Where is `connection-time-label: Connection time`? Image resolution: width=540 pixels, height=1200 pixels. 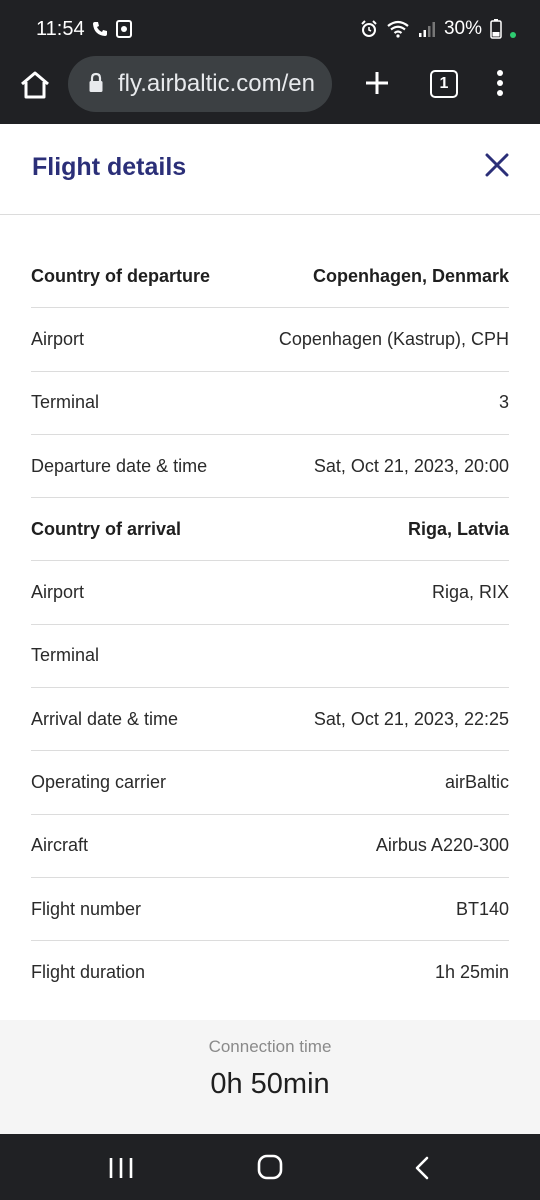
connection-time-label: Connection time is located at coordinates (270, 1046).